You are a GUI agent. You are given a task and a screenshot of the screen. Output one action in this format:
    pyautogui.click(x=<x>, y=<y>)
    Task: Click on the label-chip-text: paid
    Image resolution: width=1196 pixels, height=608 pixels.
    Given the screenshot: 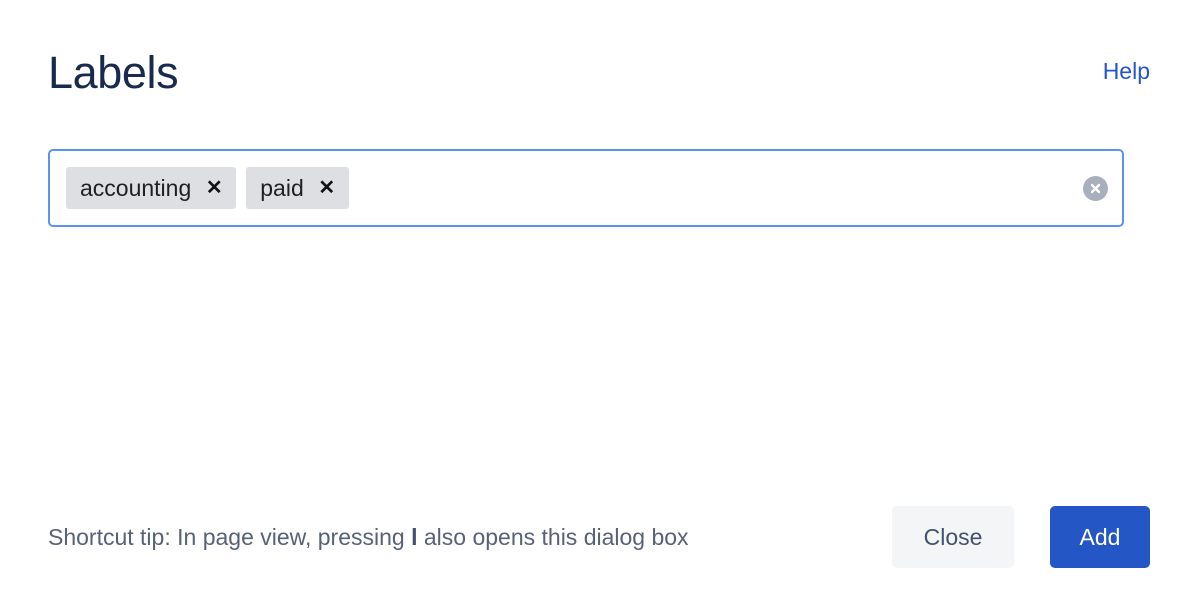 What is the action you would take?
    pyautogui.click(x=282, y=188)
    